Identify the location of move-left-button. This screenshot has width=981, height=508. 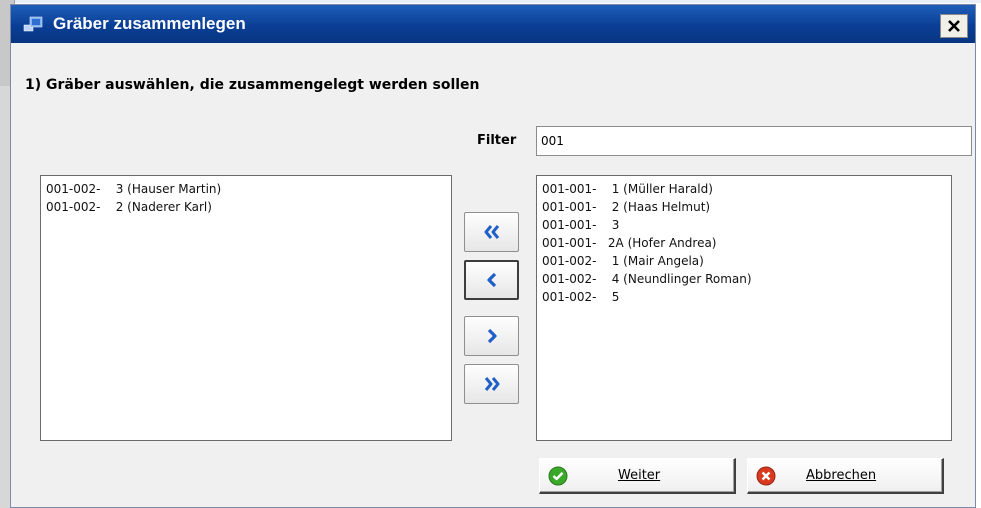
(491, 280).